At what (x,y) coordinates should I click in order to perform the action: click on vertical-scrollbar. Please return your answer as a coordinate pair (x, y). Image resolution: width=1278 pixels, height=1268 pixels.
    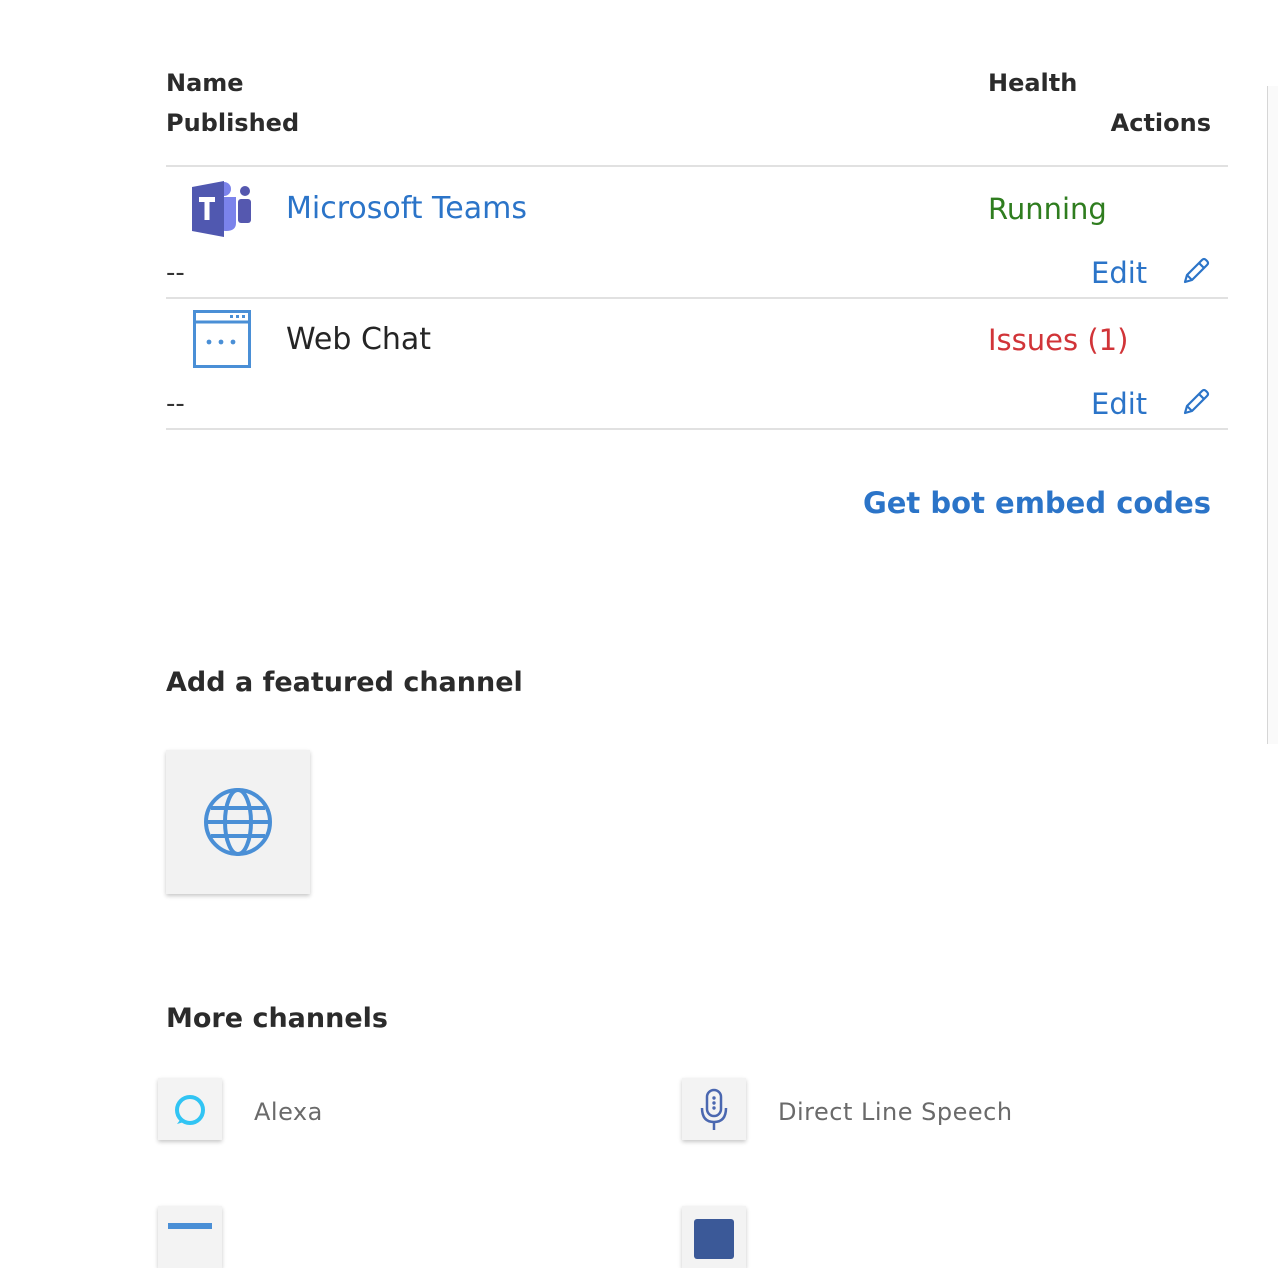
    Looking at the image, I should click on (1272, 415).